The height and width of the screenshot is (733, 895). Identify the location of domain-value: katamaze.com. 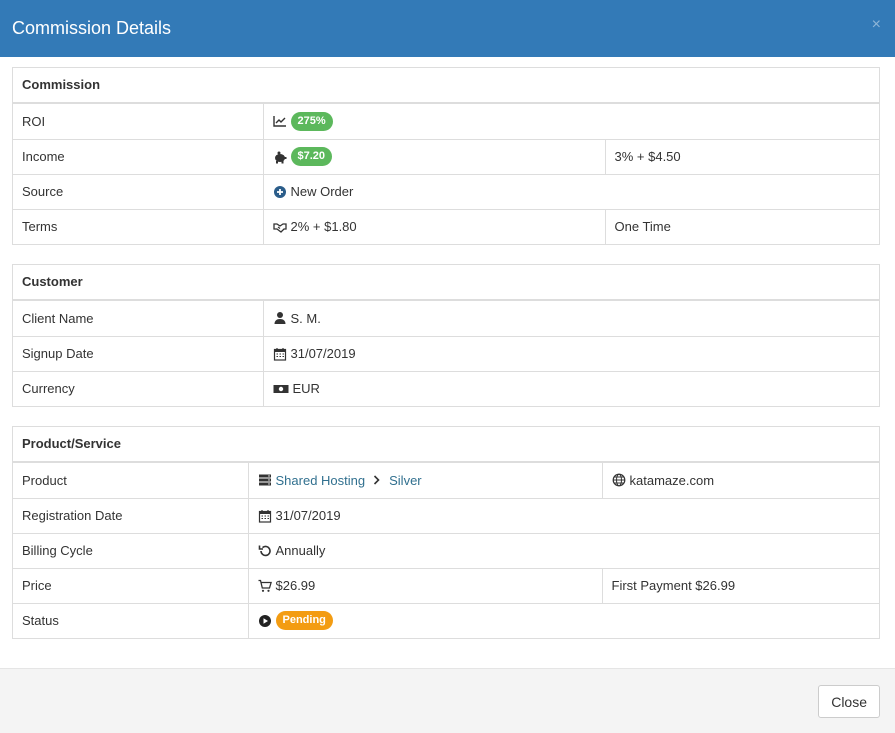
(672, 480).